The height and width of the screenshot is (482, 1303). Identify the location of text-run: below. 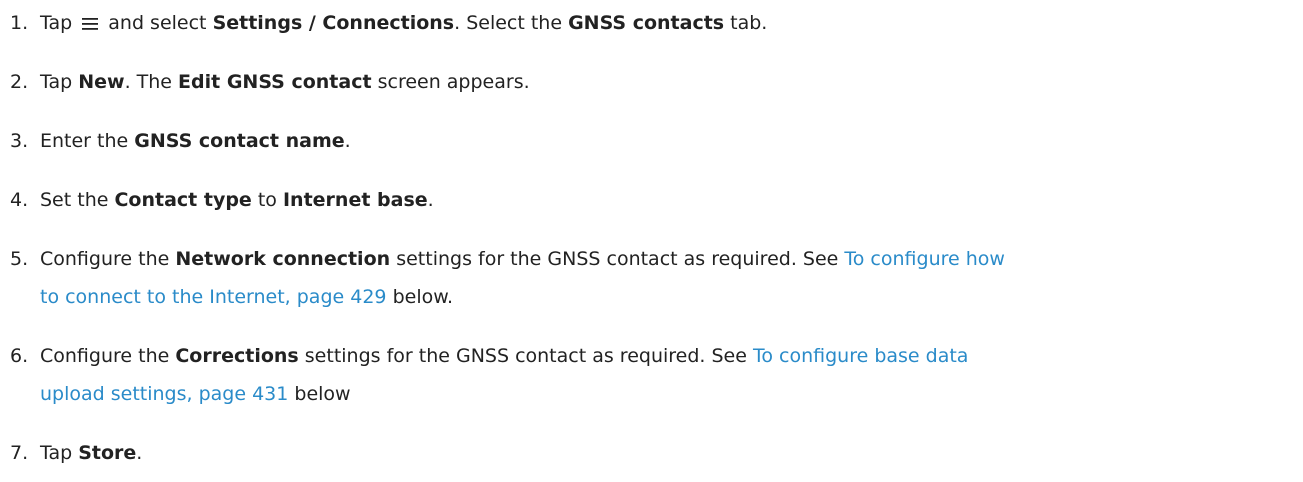
(322, 394).